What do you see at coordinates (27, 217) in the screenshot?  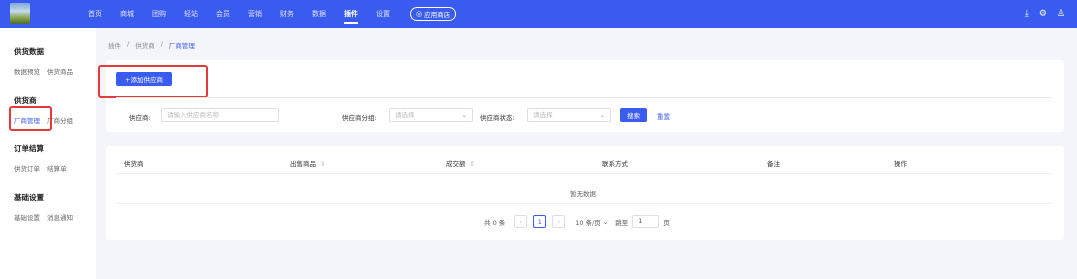 I see `sidebar-item-basic-settings: 基础设置` at bounding box center [27, 217].